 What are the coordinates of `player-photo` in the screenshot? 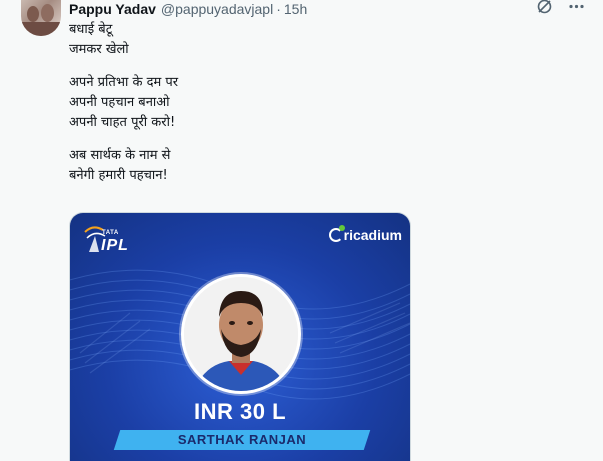 It's located at (241, 334).